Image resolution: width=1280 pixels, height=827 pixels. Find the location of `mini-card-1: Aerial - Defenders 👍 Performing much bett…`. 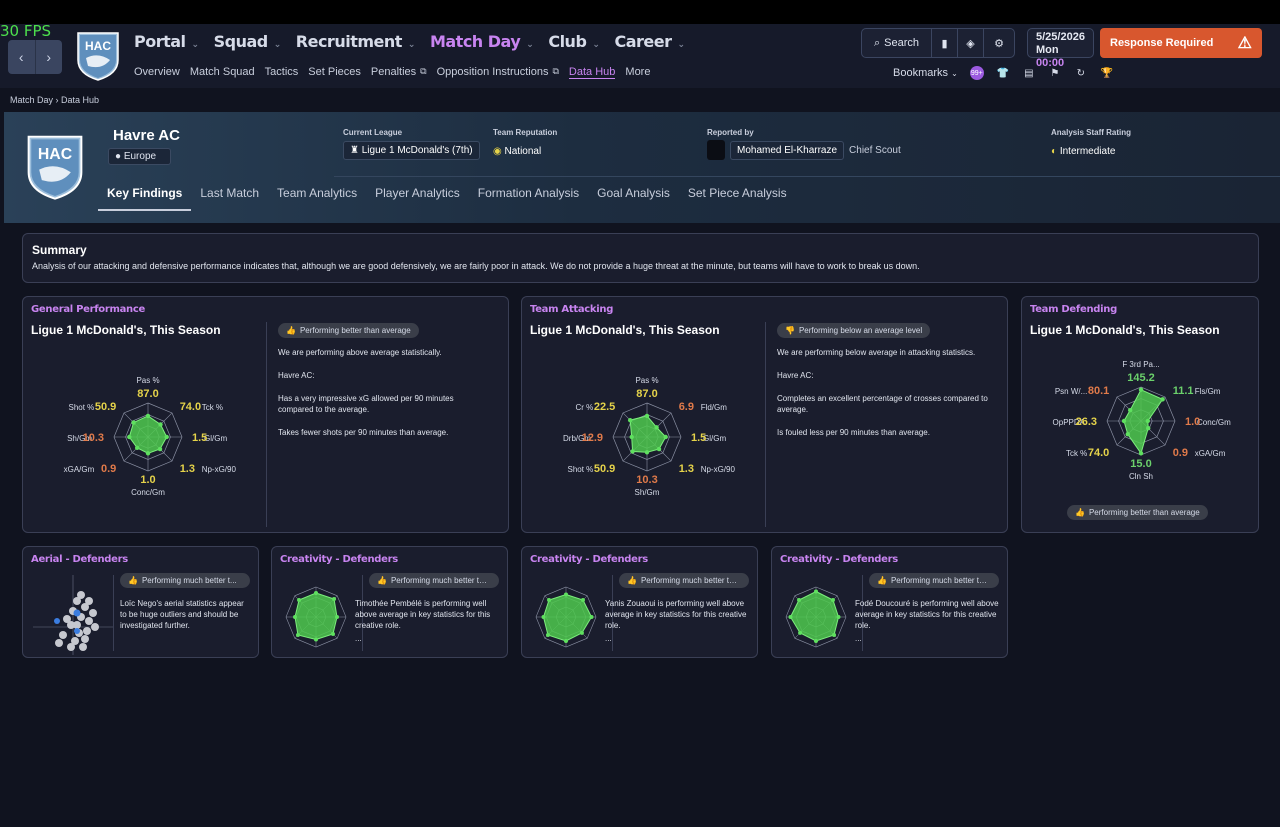

mini-card-1: Aerial - Defenders 👍 Performing much bett… is located at coordinates (140, 602).